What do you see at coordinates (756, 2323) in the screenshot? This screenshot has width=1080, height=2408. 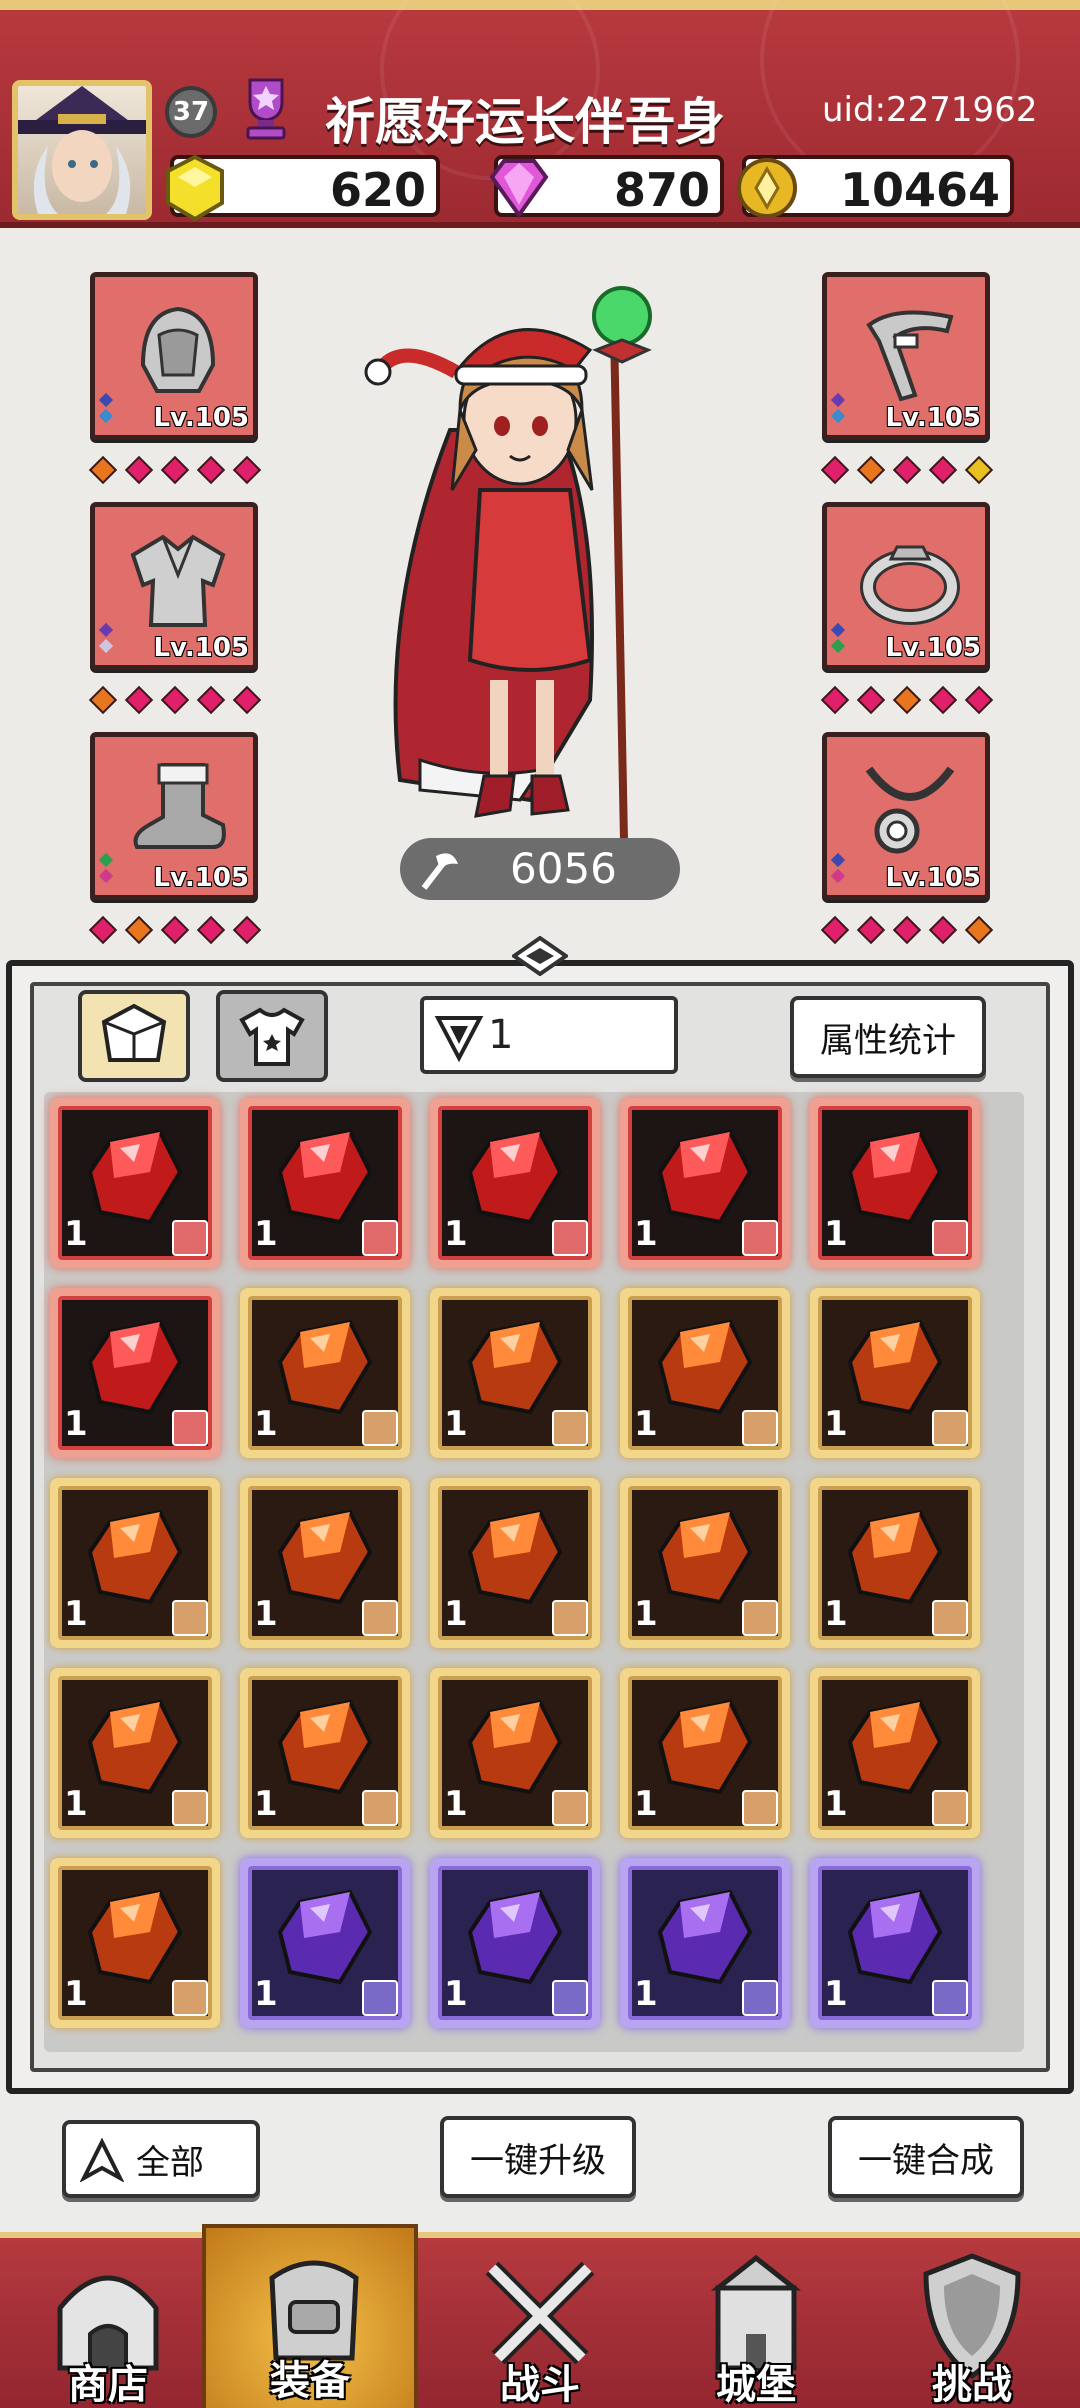 I see `nav-castle: 城堡` at bounding box center [756, 2323].